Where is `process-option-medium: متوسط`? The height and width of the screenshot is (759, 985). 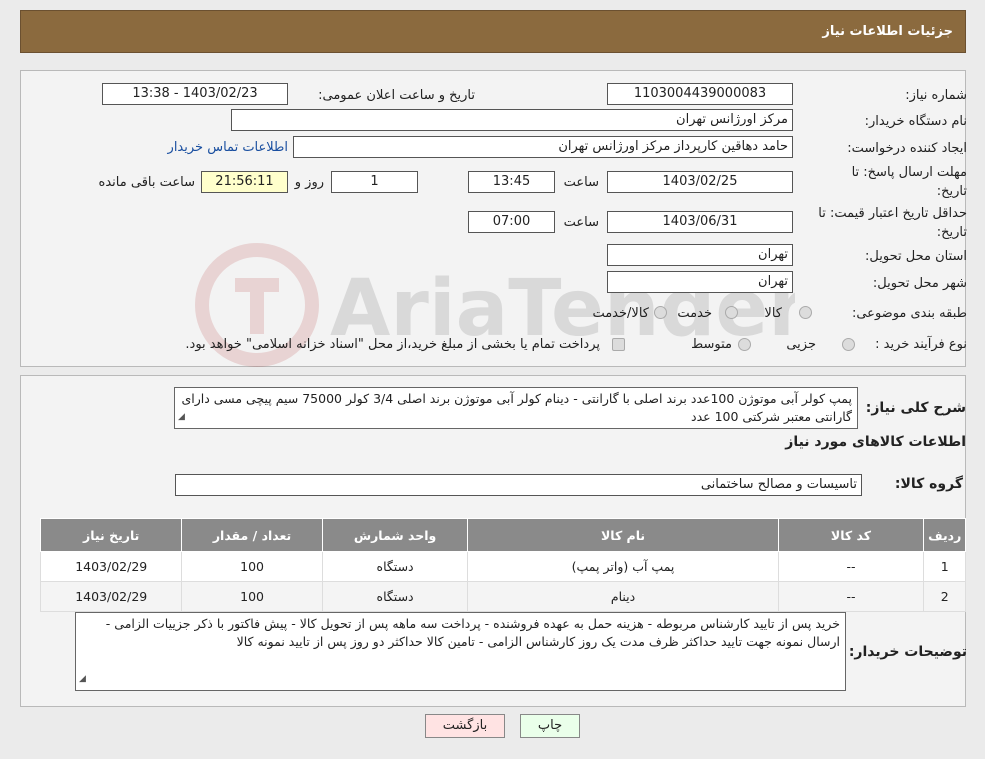
process-option-medium: متوسط is located at coordinates (711, 344).